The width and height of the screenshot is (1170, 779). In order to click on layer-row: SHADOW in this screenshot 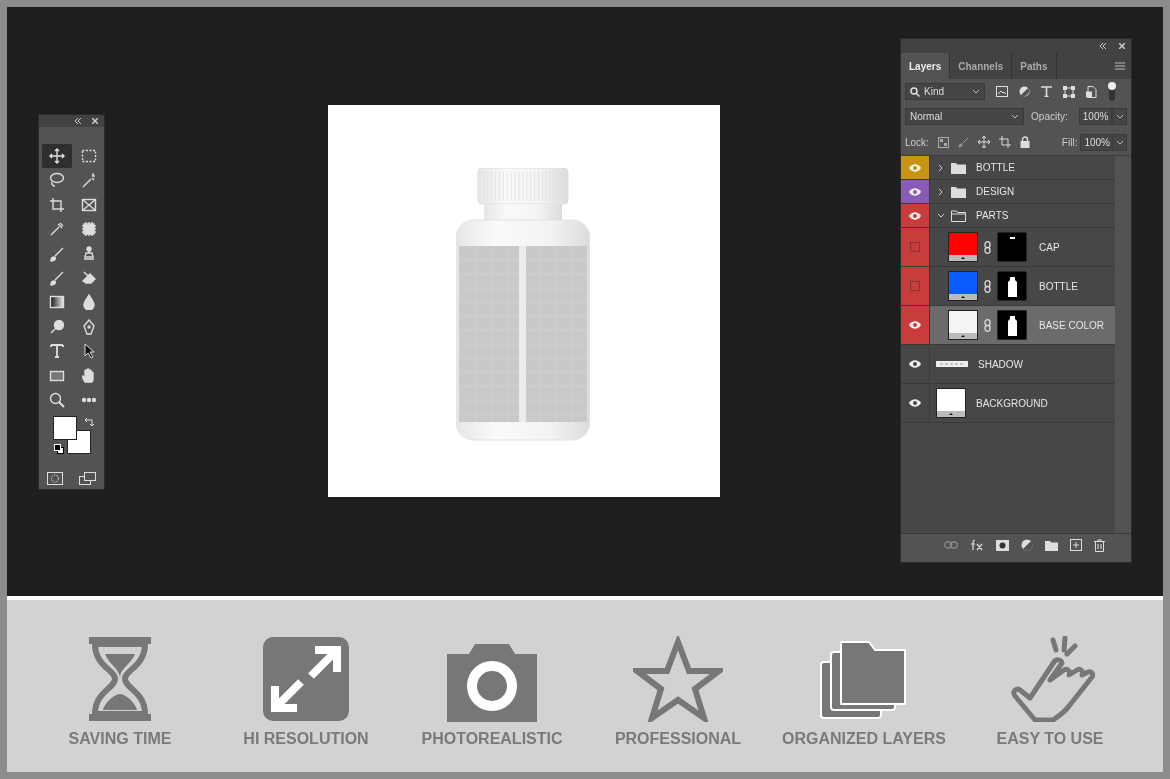, I will do `click(1008, 364)`.